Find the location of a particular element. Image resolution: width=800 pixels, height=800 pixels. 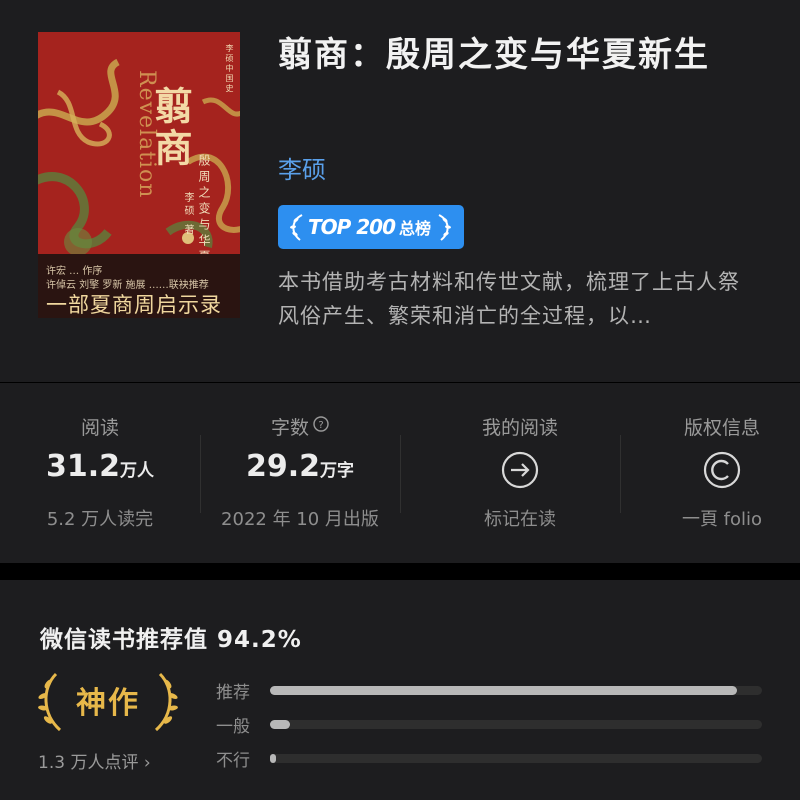

laurel-left-icon is located at coordinates (296, 227).